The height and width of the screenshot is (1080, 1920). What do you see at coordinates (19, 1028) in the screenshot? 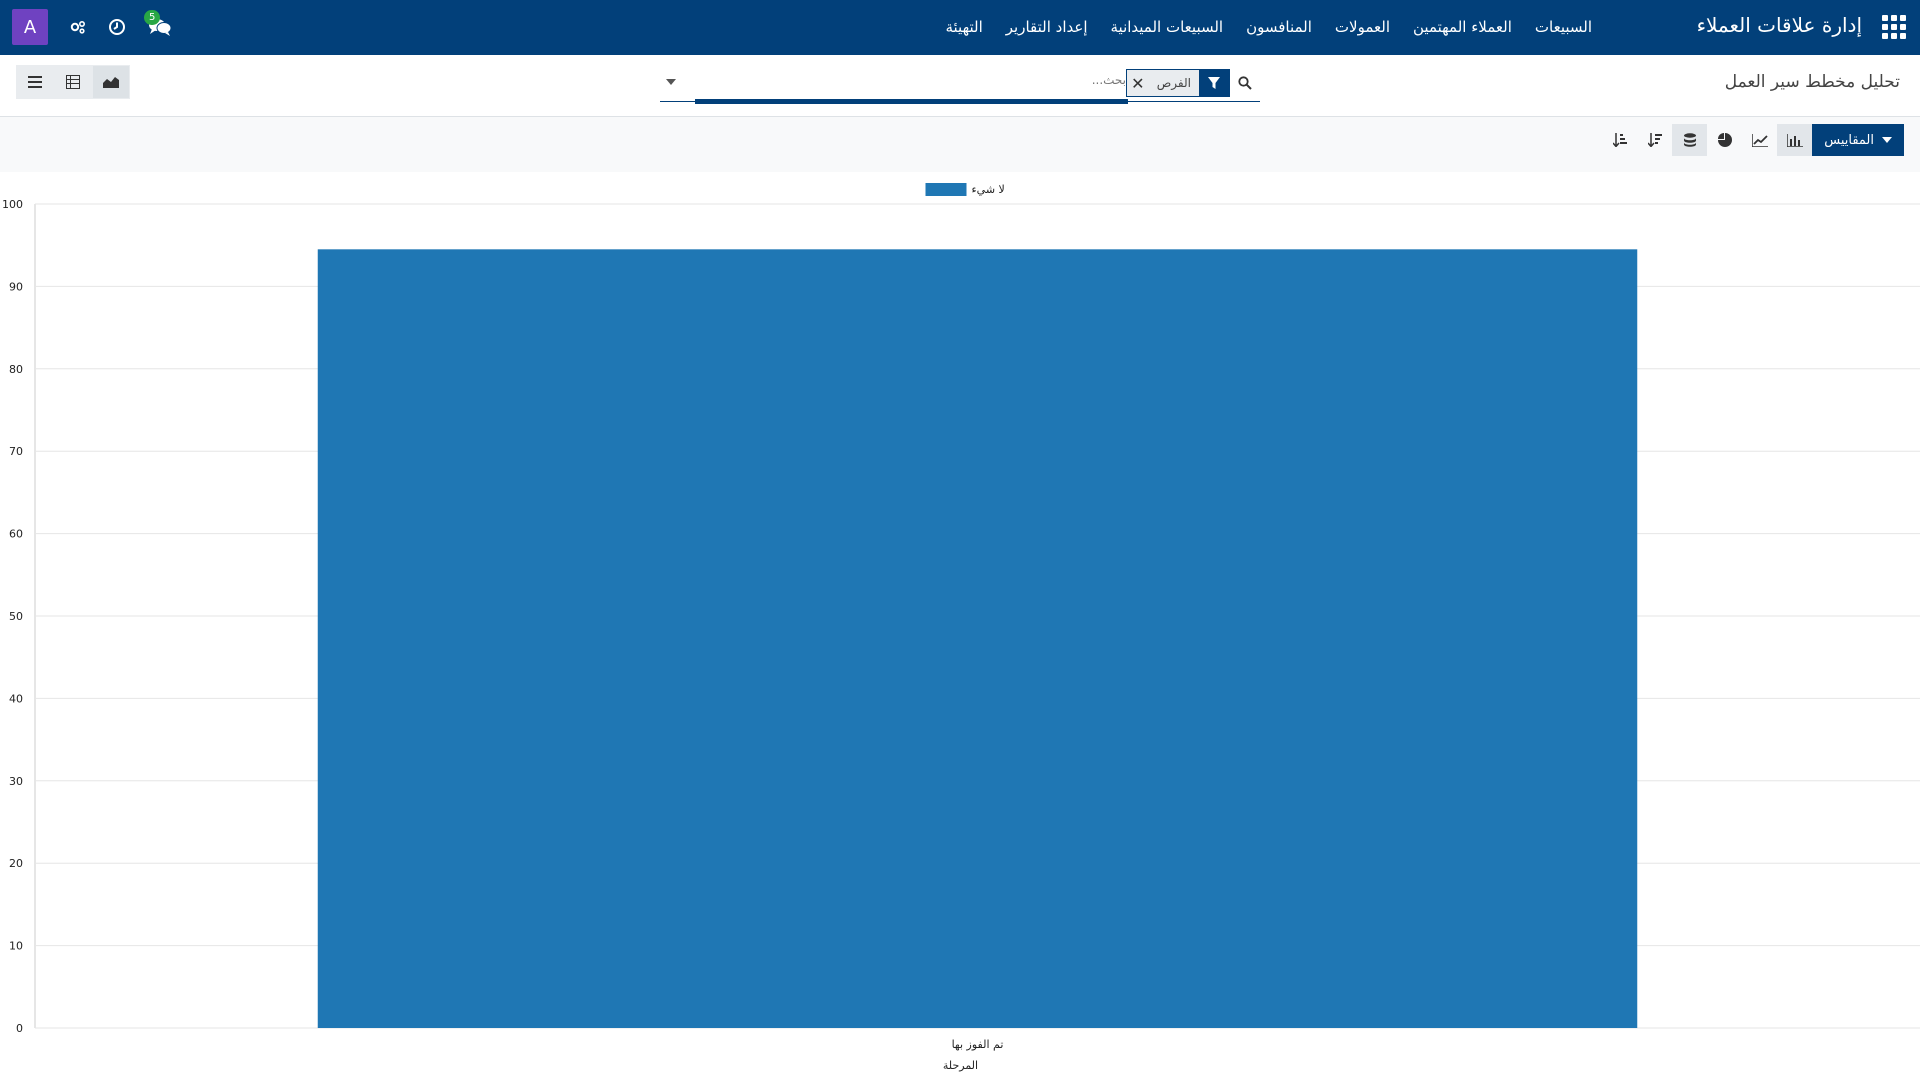
I see `y-tick-label: 0` at bounding box center [19, 1028].